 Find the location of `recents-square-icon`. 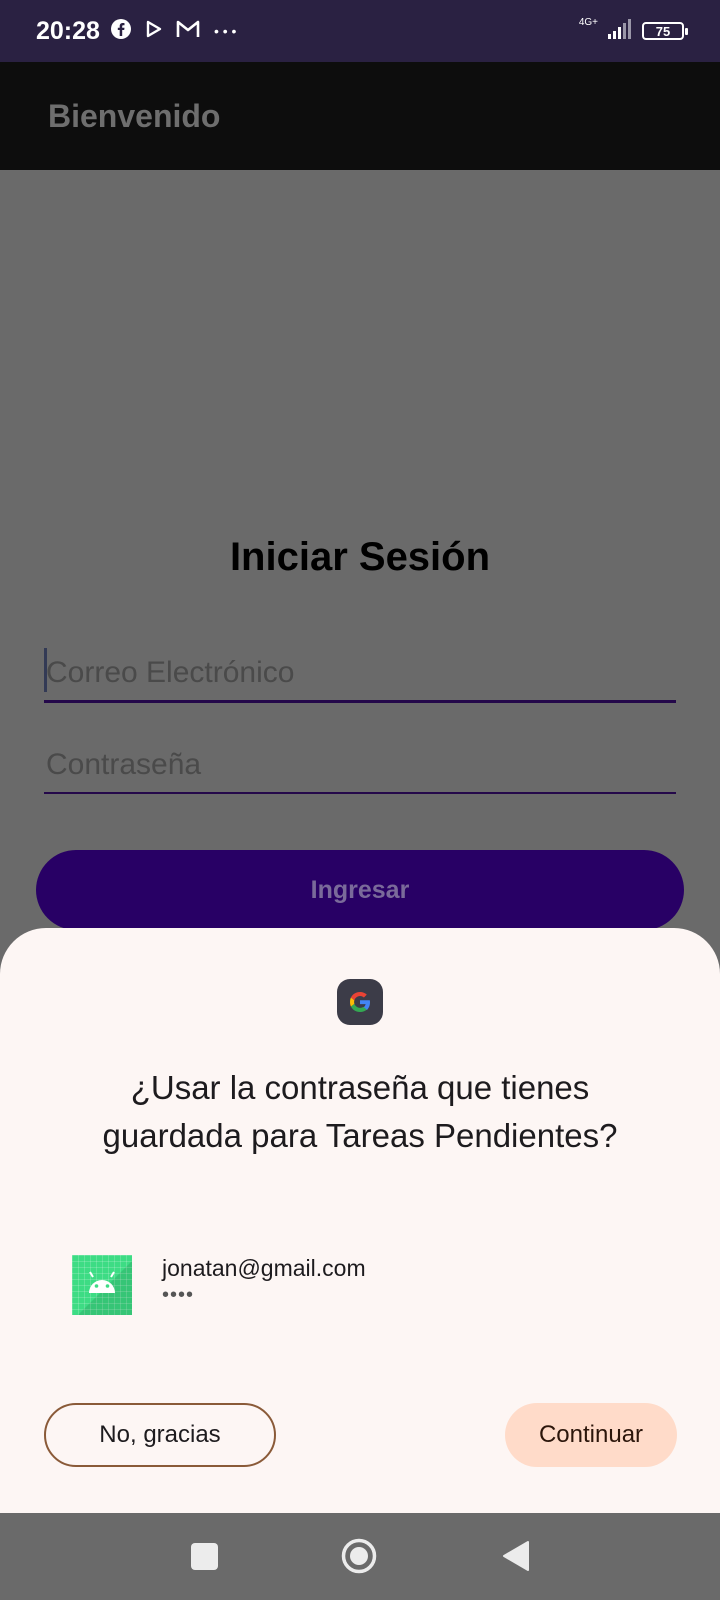

recents-square-icon is located at coordinates (204, 1556).